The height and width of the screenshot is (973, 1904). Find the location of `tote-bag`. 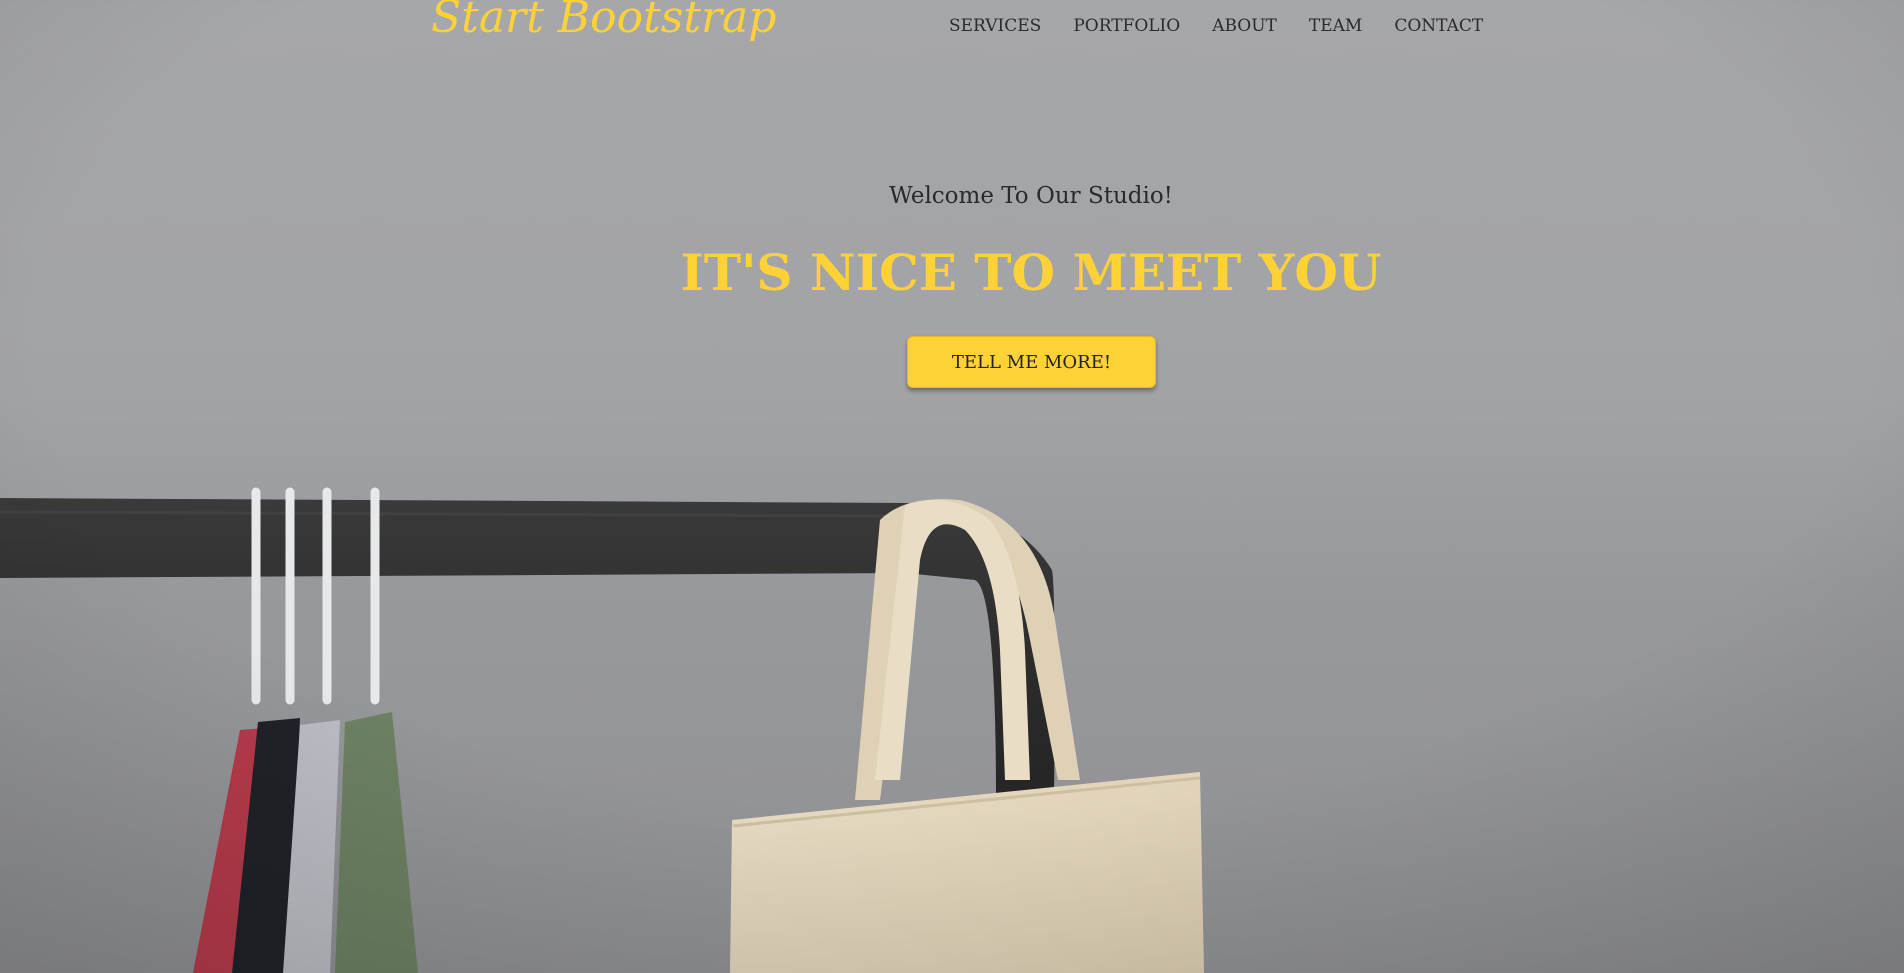

tote-bag is located at coordinates (967, 872).